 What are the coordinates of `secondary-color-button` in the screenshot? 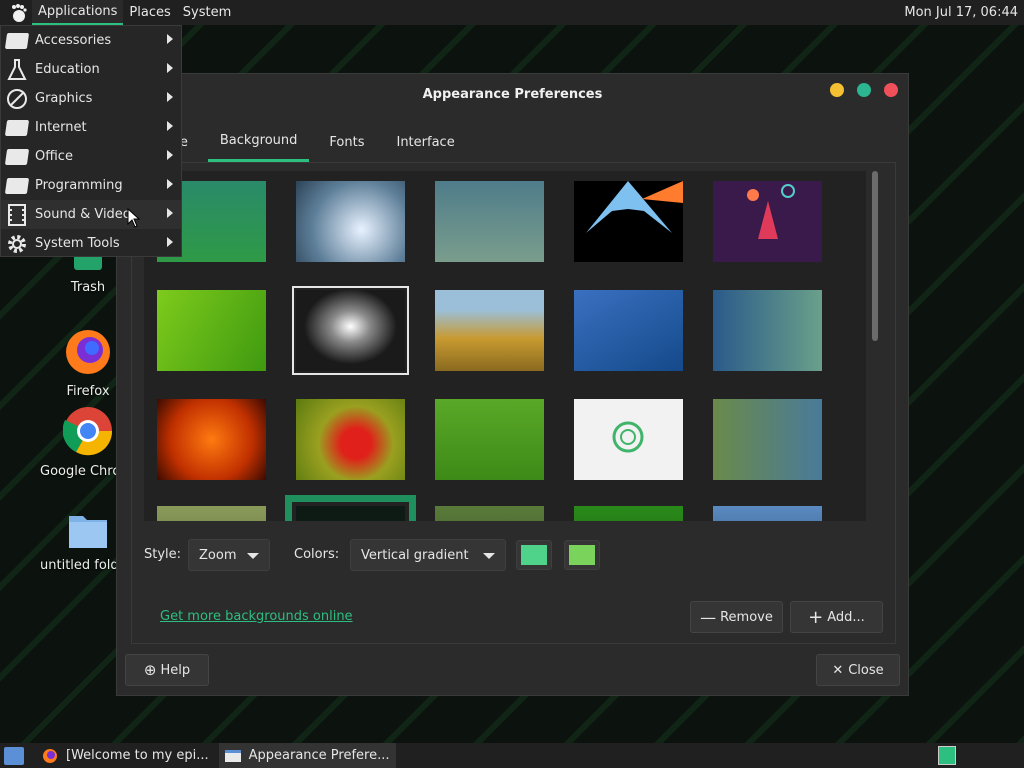 It's located at (582, 555).